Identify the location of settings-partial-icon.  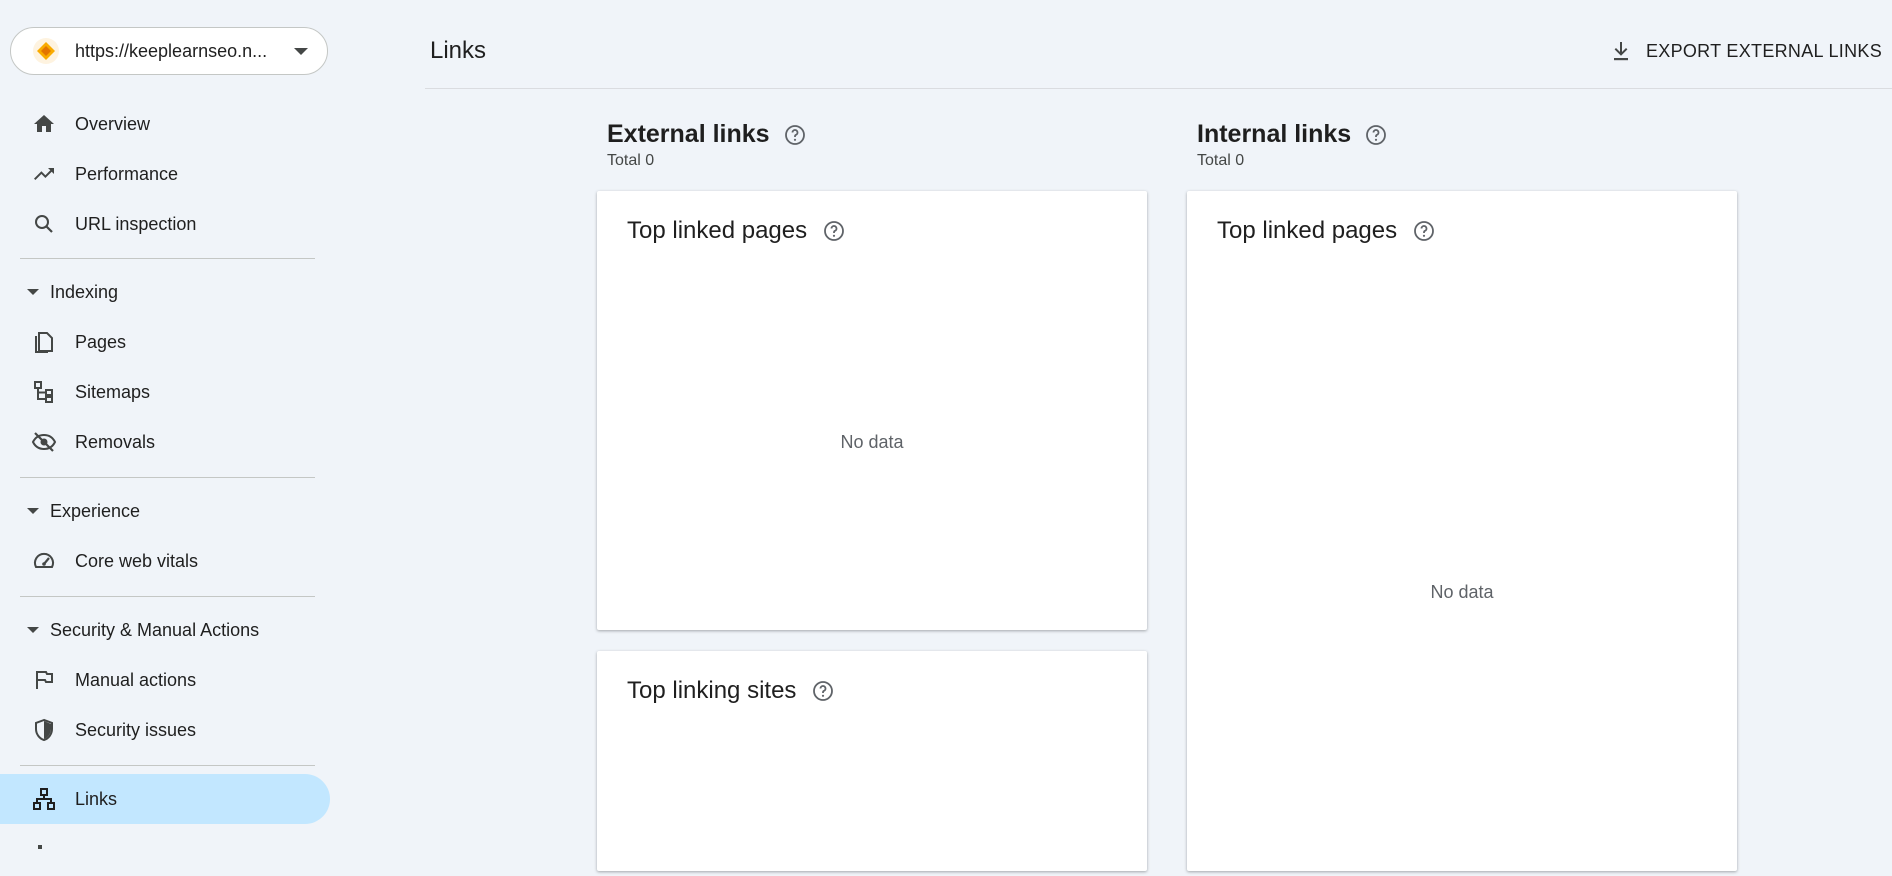
(44, 851).